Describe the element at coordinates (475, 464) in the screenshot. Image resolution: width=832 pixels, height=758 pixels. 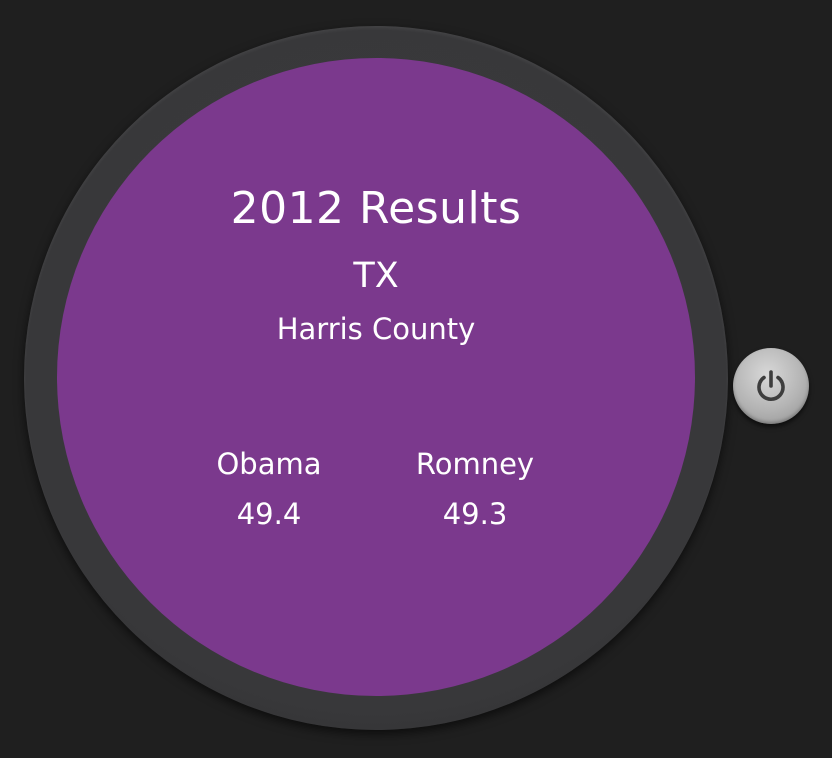
I see `candidate-name: Romney` at that location.